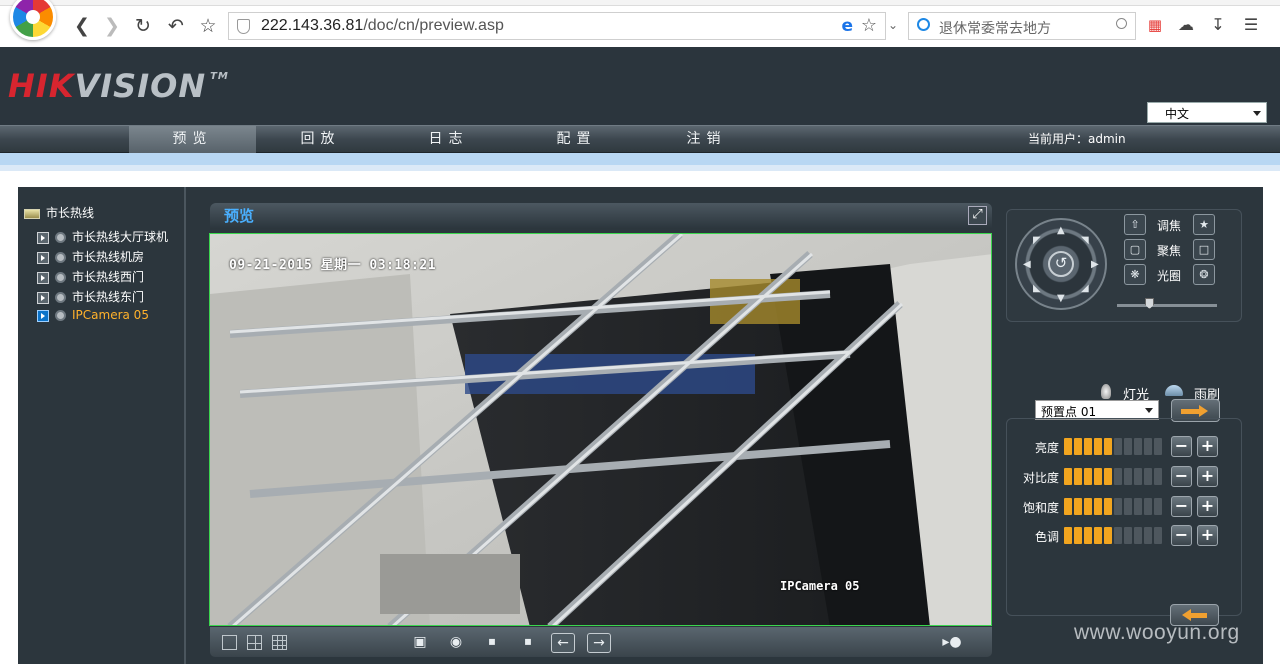  I want to click on preset-select: 预置点 01, so click(1097, 410).